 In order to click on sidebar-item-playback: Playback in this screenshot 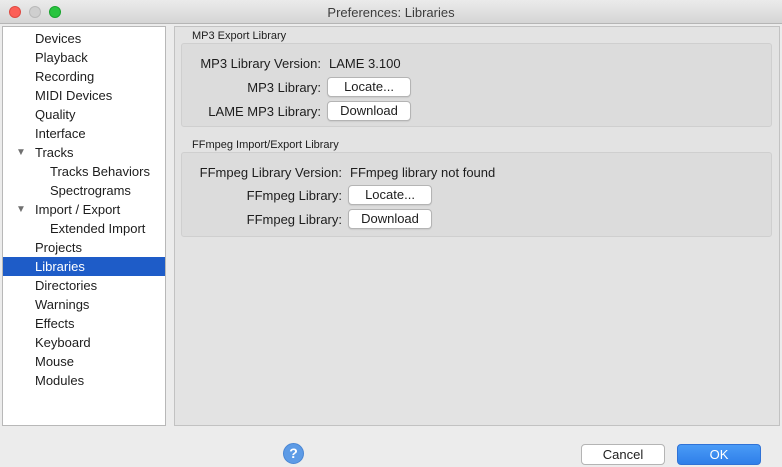, I will do `click(84, 57)`.